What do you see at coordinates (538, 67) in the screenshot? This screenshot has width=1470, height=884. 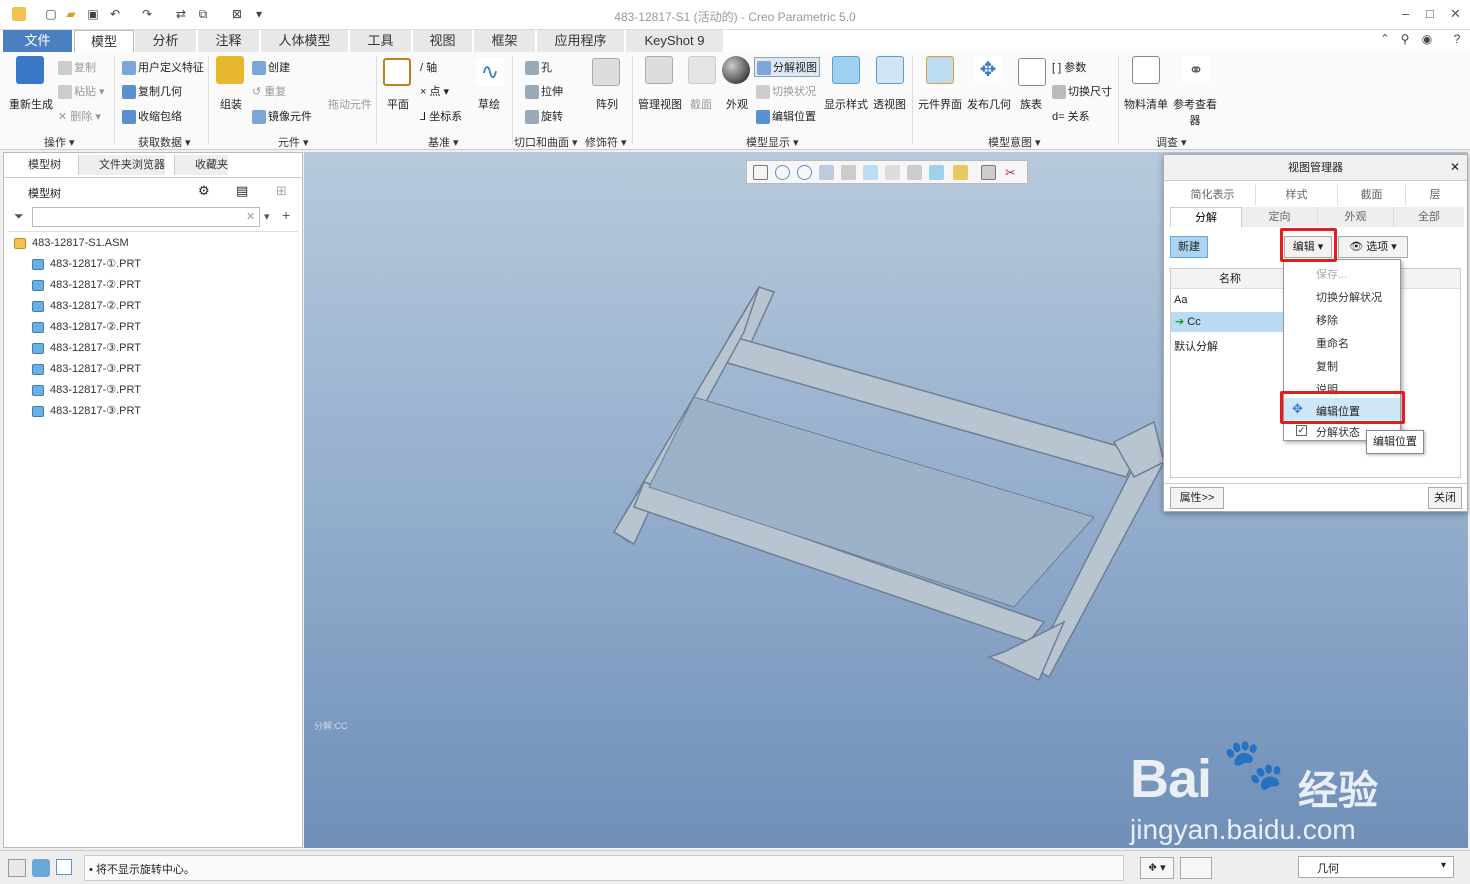 I see `hole-button: 孔` at bounding box center [538, 67].